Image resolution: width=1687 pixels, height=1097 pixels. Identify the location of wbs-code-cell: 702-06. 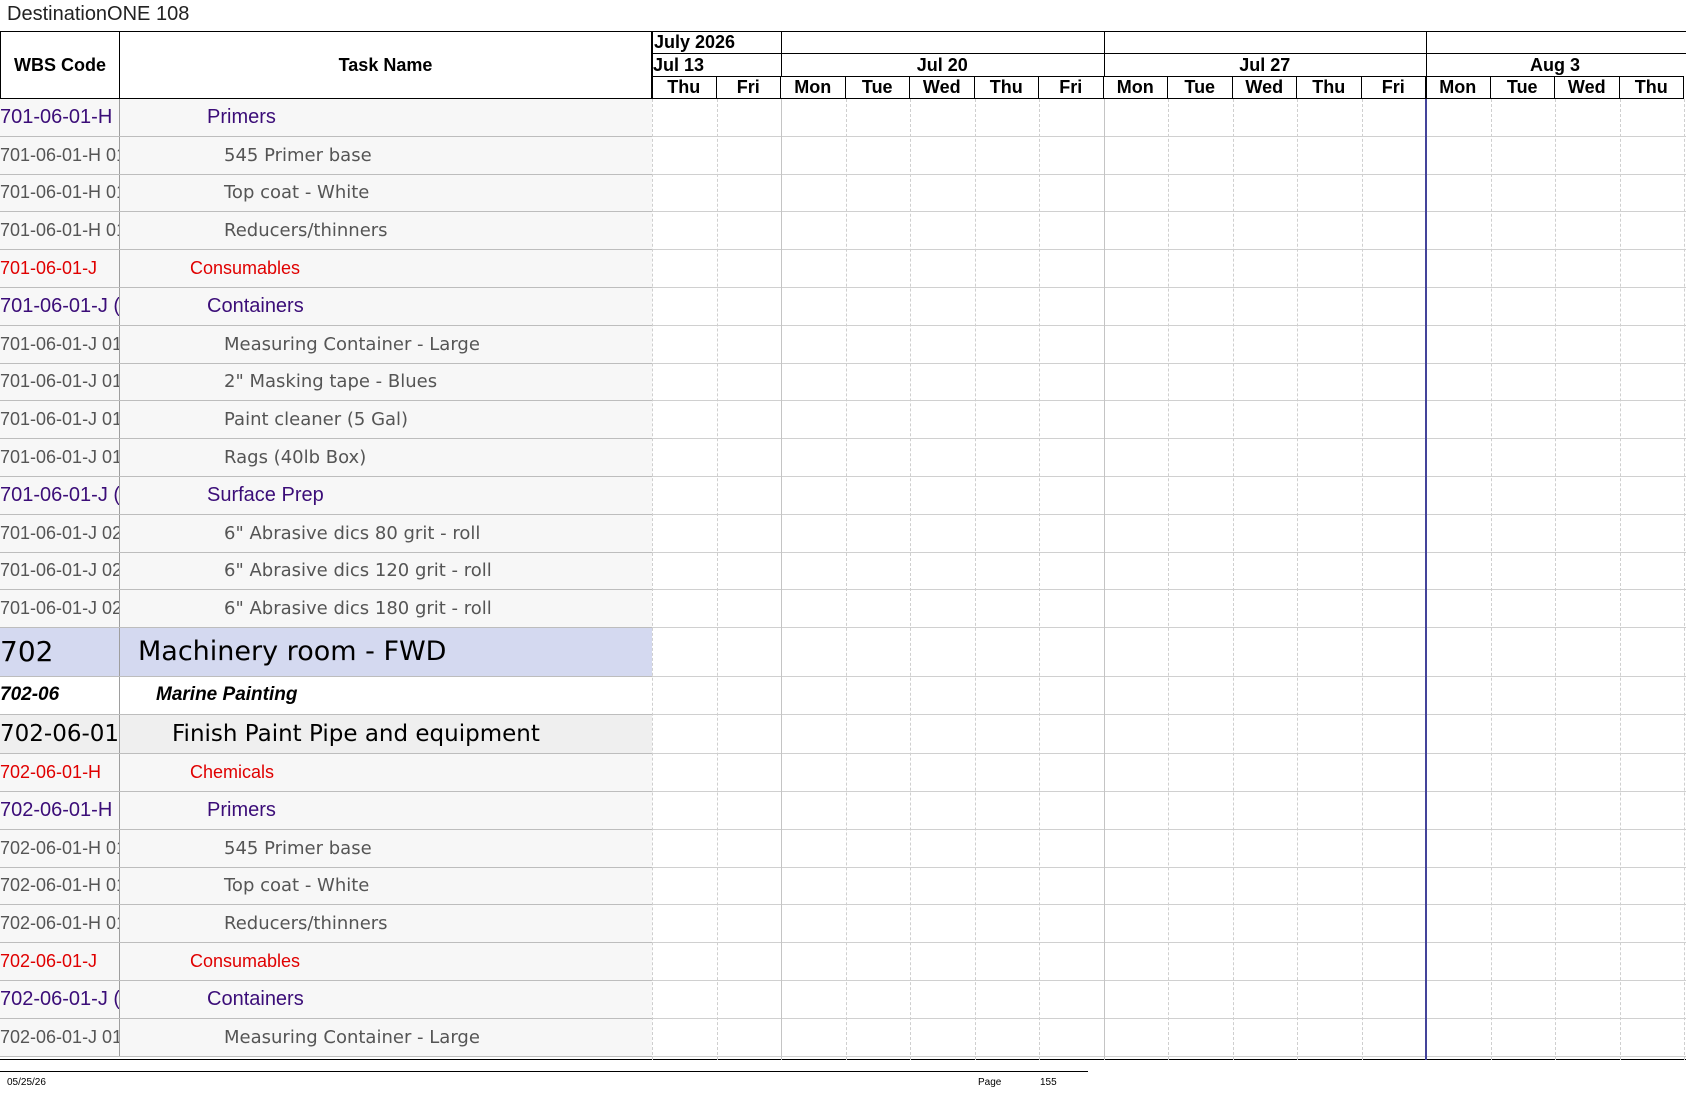
(60, 695).